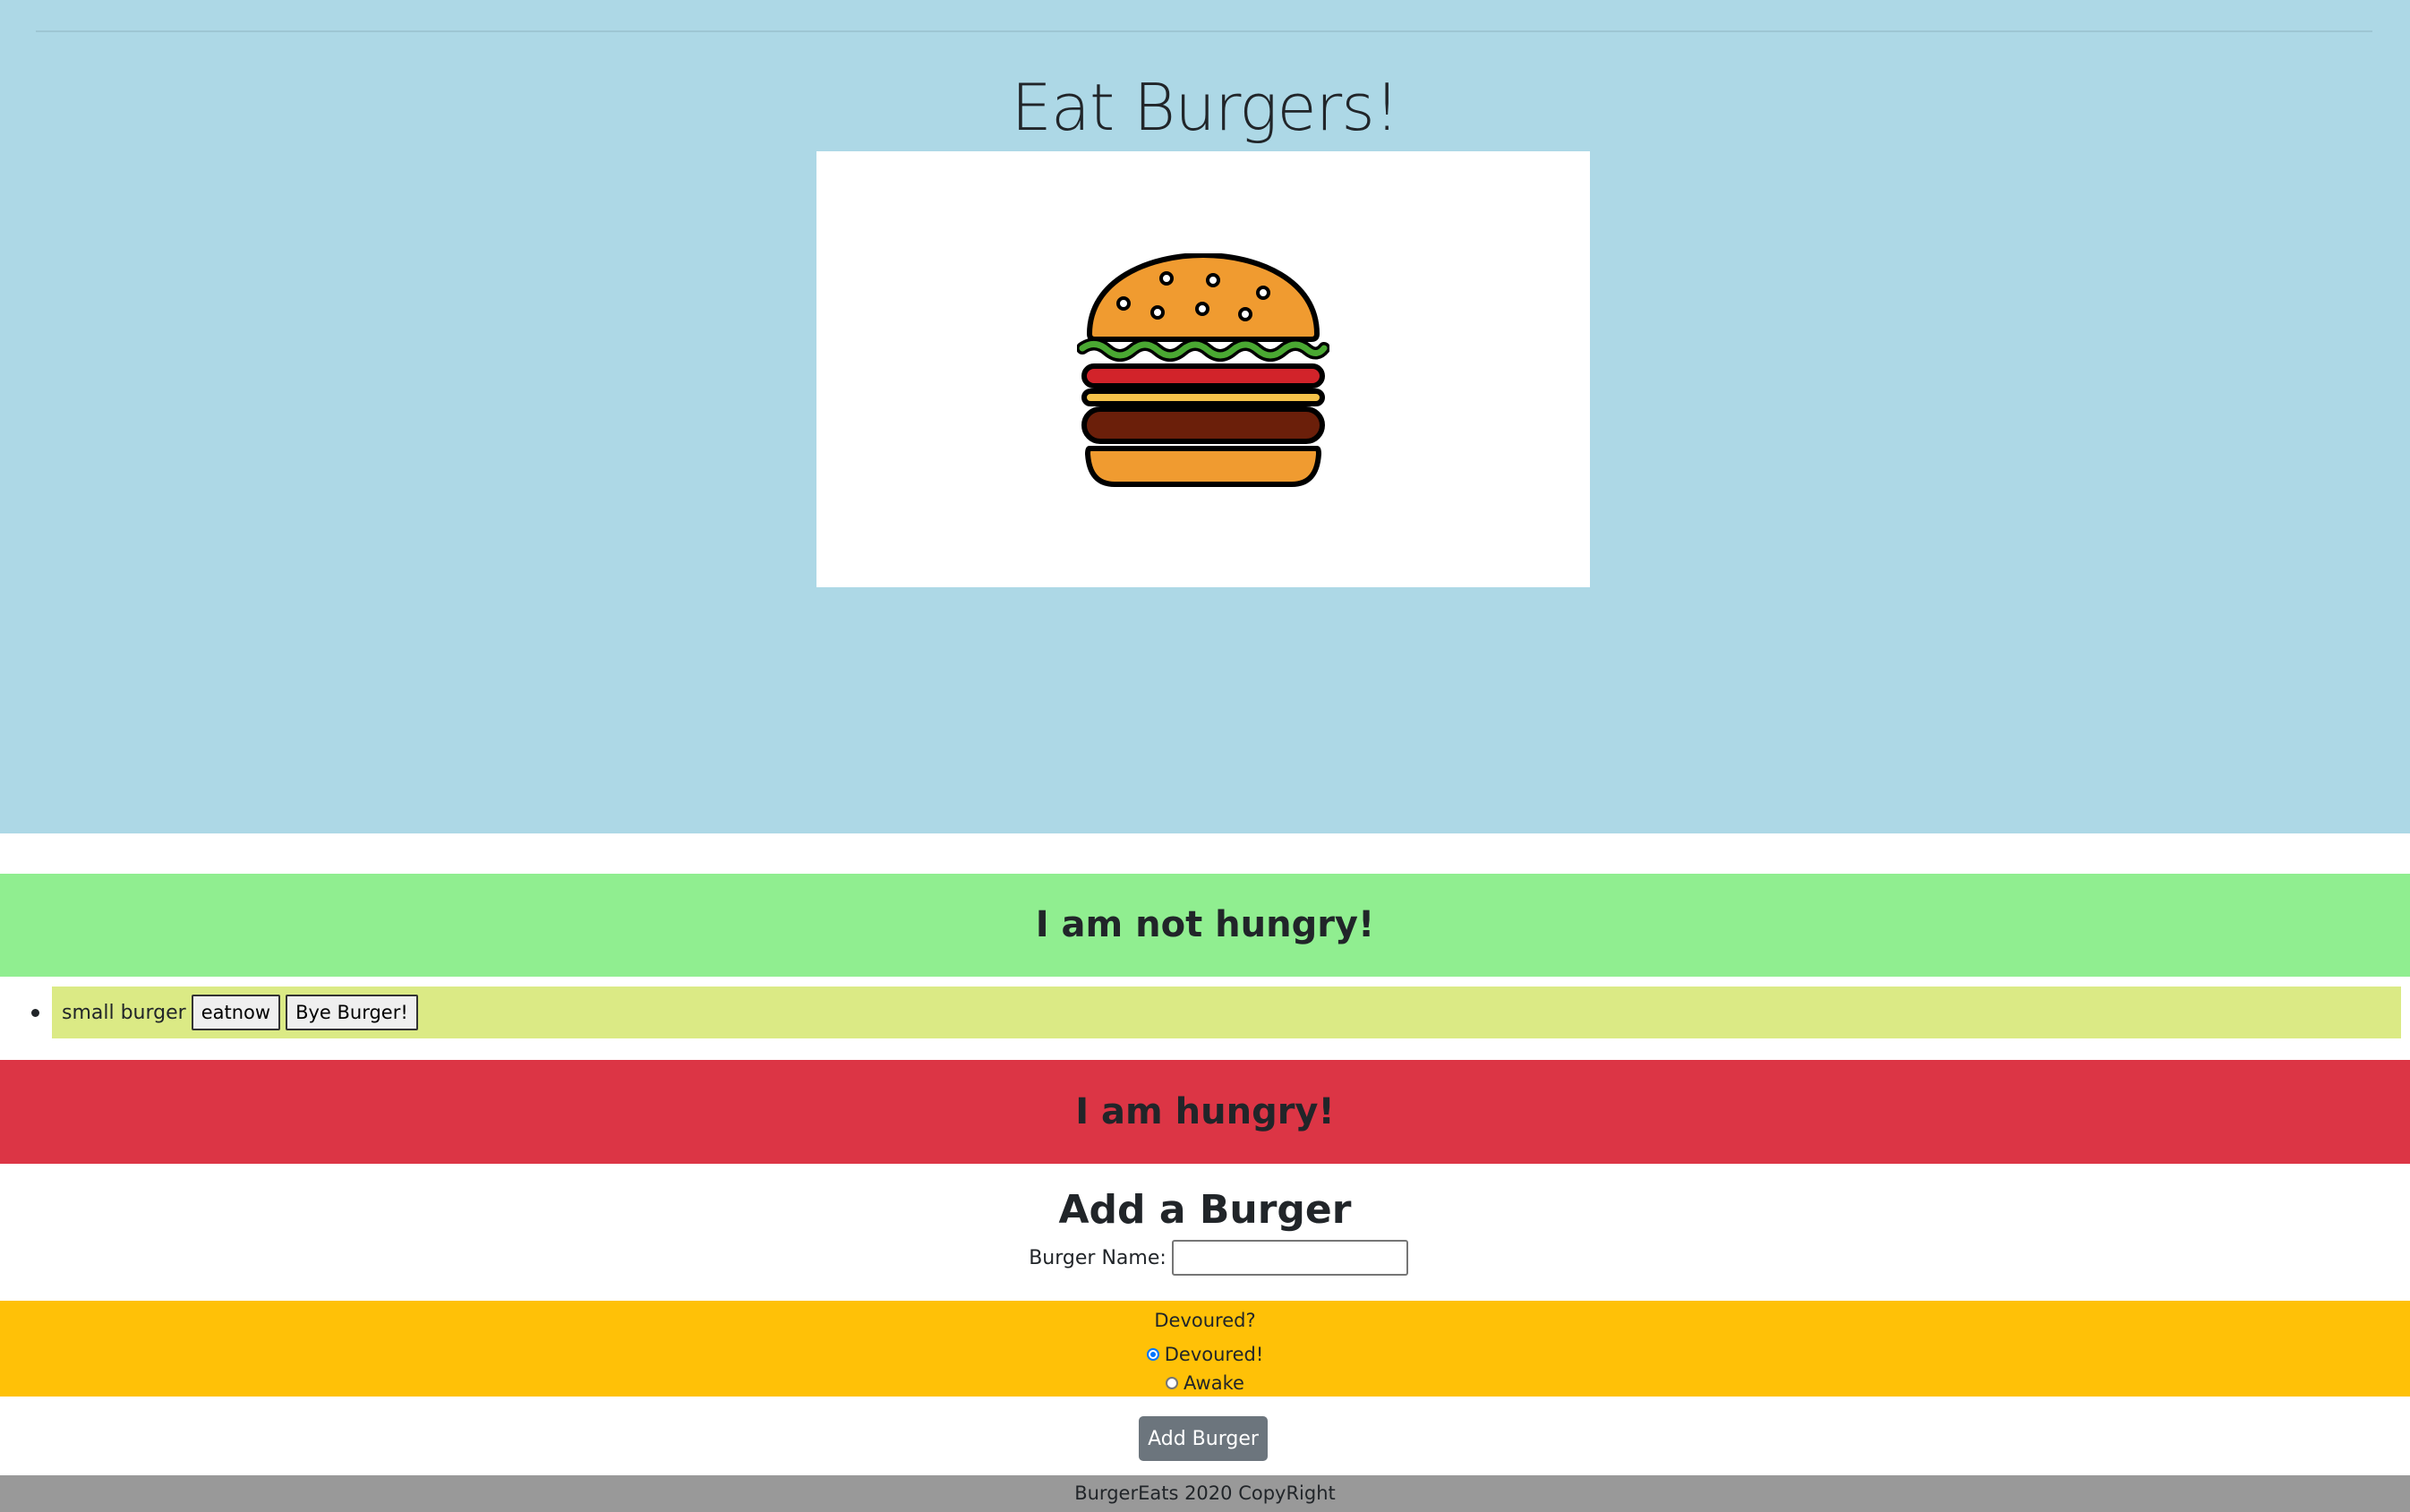 This screenshot has width=2410, height=1512. What do you see at coordinates (1214, 1383) in the screenshot?
I see `radio-label-awake: Awake` at bounding box center [1214, 1383].